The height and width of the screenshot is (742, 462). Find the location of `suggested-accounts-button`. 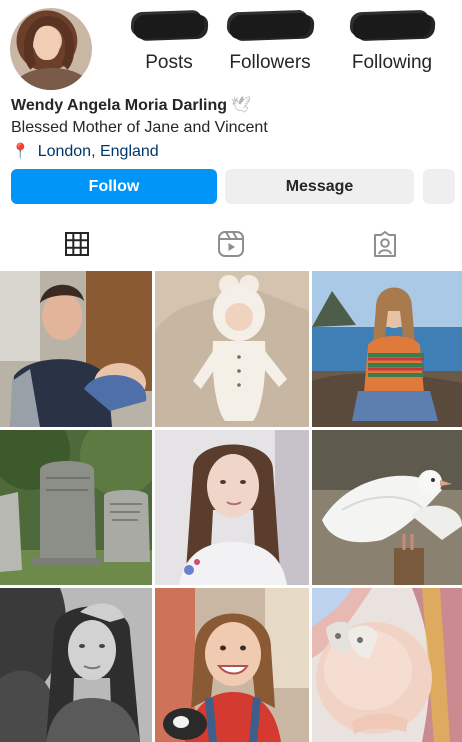

suggested-accounts-button is located at coordinates (439, 186).